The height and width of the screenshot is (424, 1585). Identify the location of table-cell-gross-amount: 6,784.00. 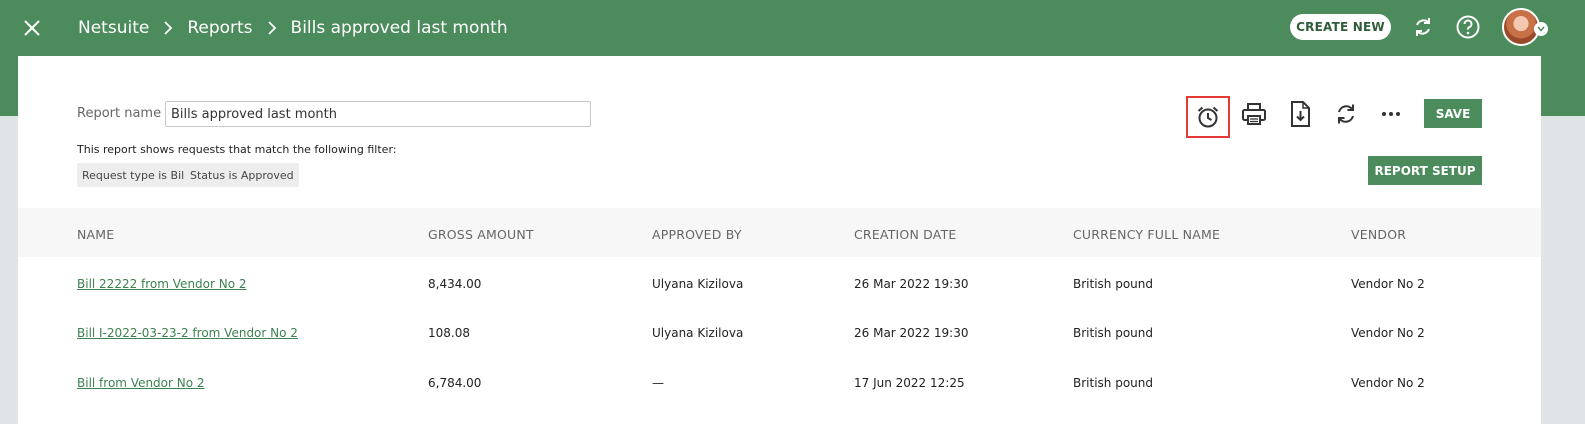
(455, 383).